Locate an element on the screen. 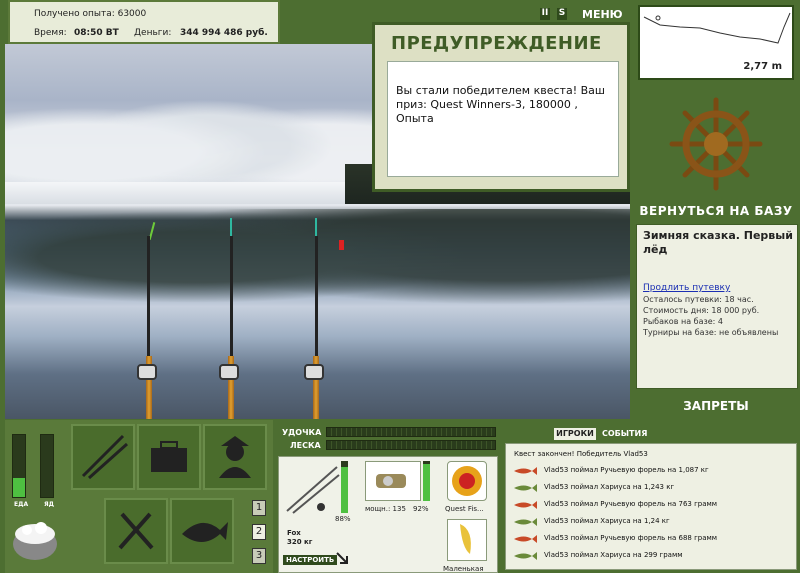 This screenshot has height=573, width=800. tackle-box-icon is located at coordinates (169, 456).